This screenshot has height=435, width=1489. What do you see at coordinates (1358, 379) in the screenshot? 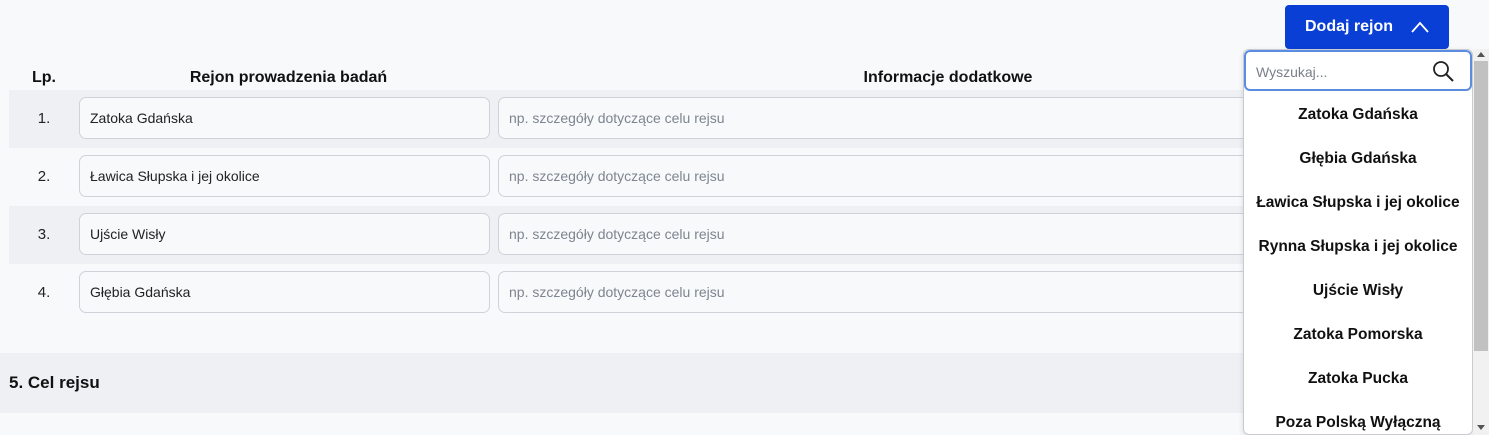
I see `dropdown-option: Zatoka Pucka` at bounding box center [1358, 379].